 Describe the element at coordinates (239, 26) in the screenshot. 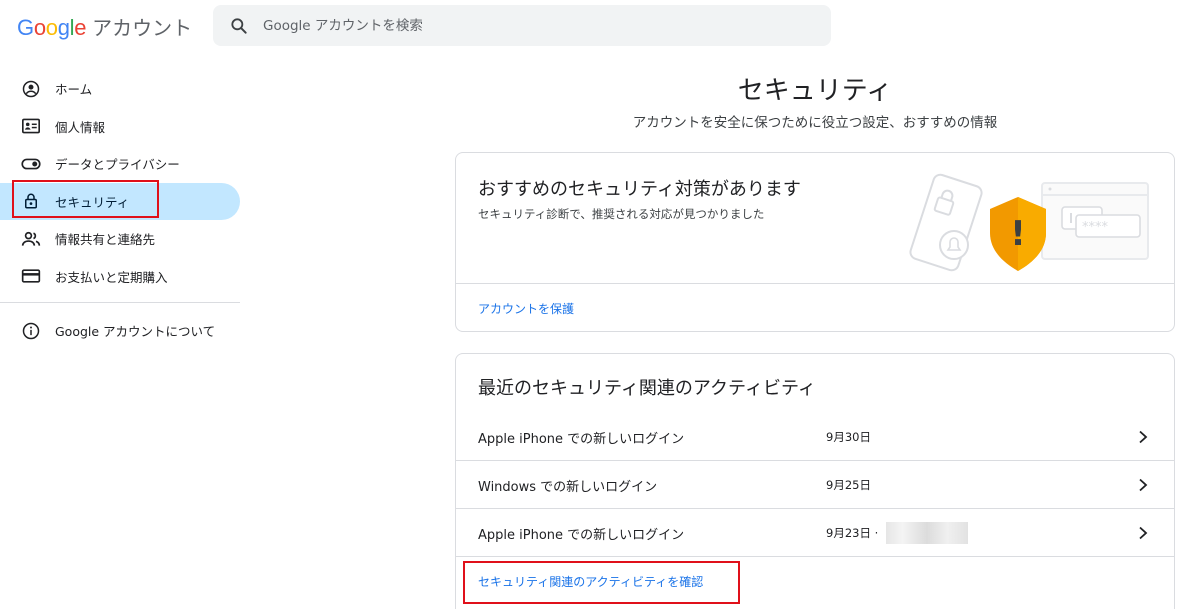

I see `search-icon` at that location.